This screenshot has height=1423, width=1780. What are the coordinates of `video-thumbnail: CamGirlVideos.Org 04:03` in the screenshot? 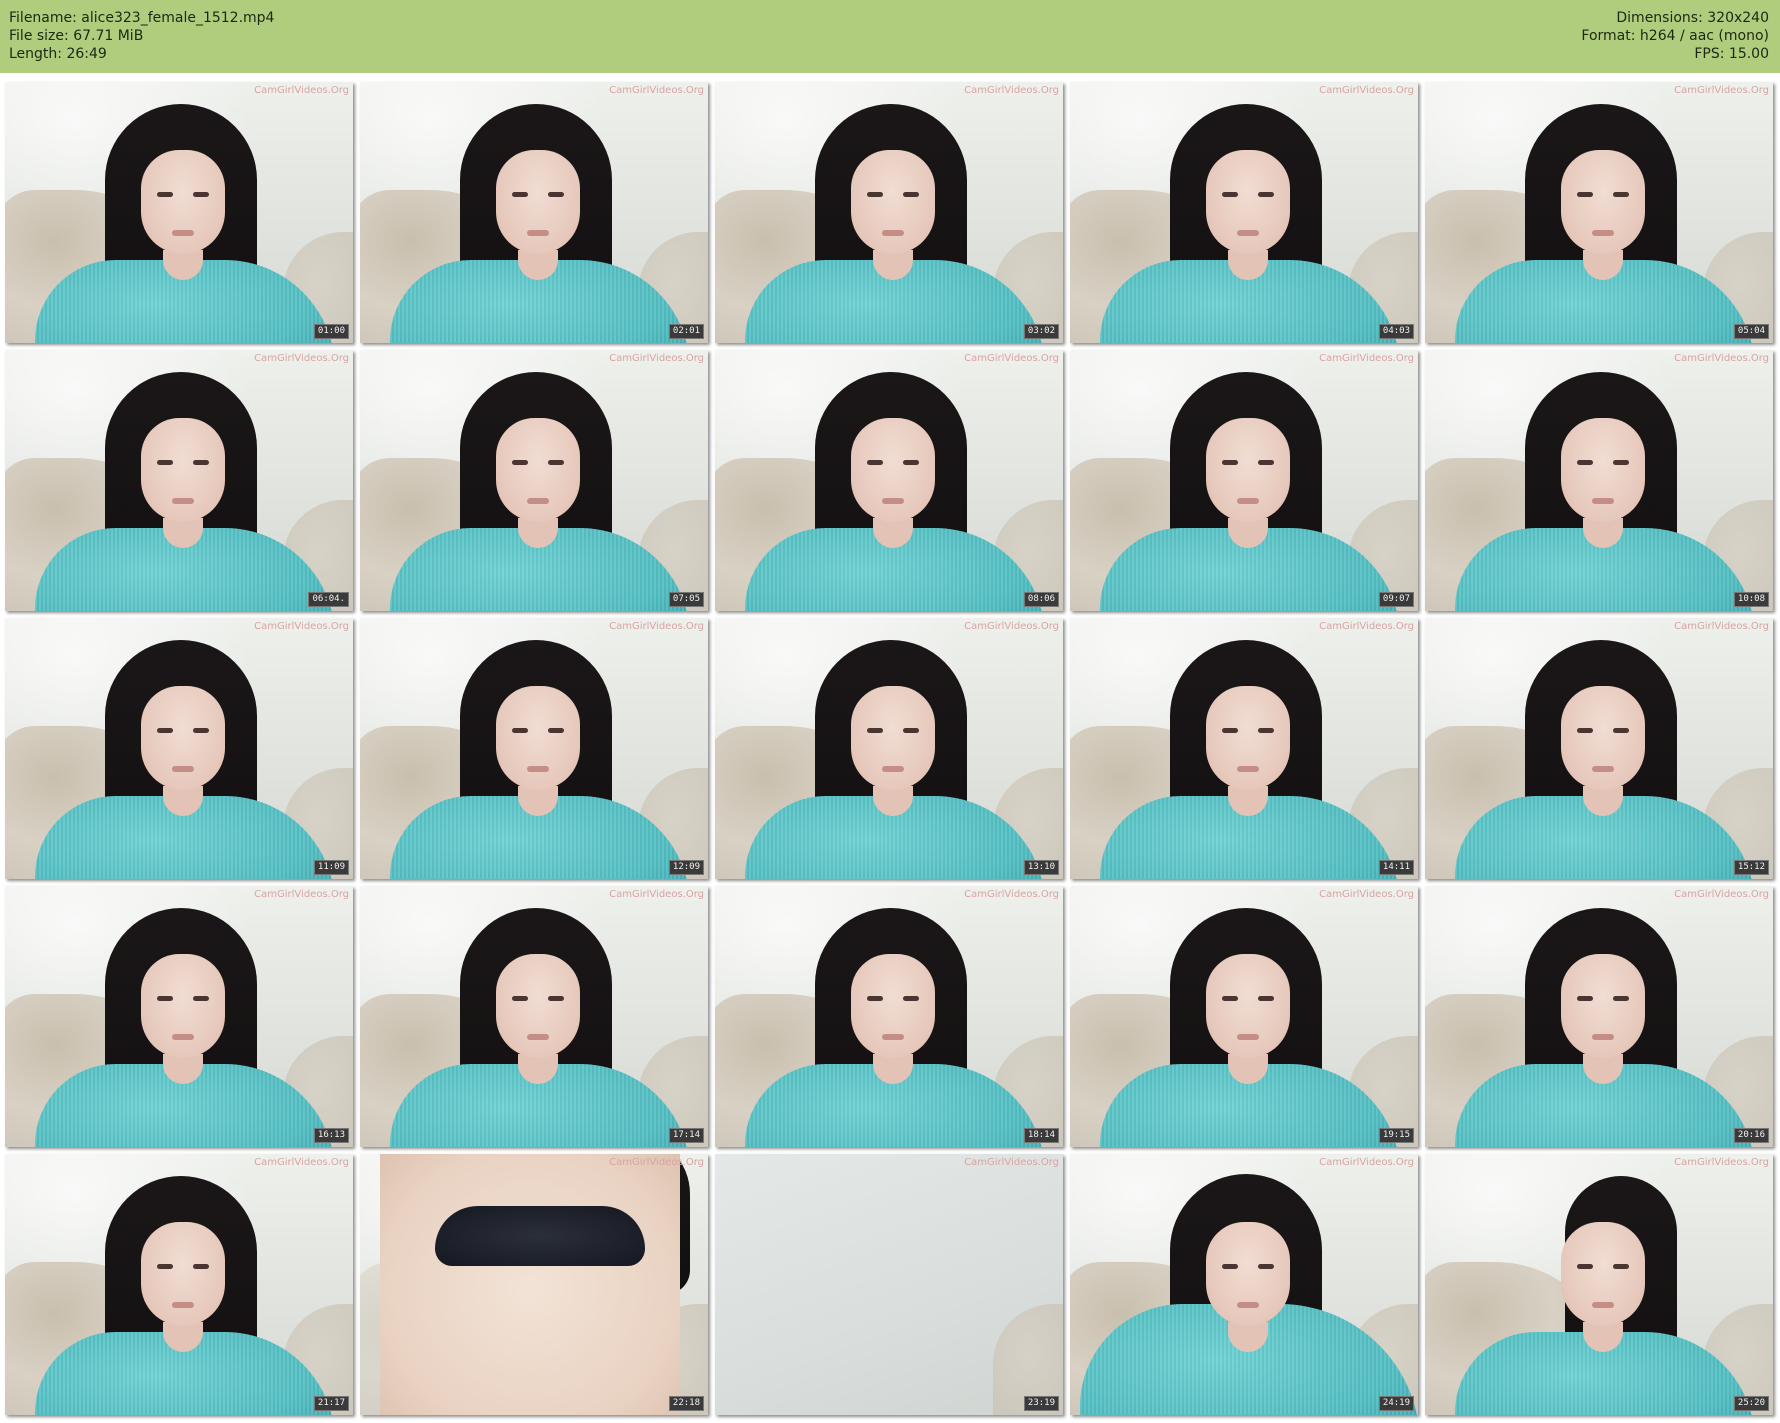 It's located at (1244, 212).